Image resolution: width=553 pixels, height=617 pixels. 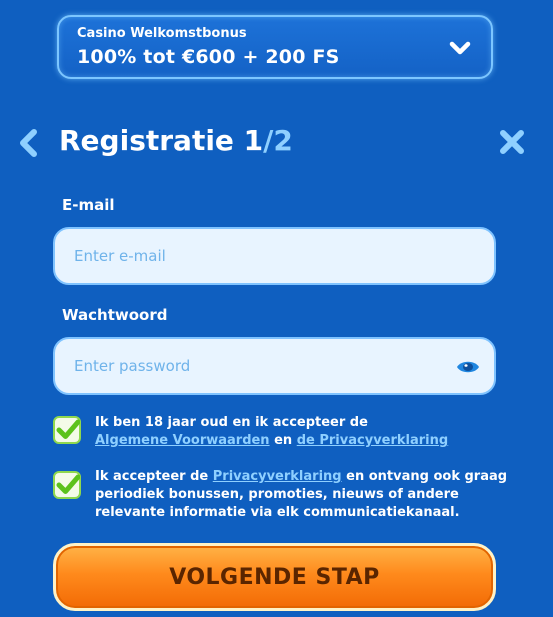 What do you see at coordinates (277, 476) in the screenshot?
I see `privacy-statement-link: Privacyverklaring` at bounding box center [277, 476].